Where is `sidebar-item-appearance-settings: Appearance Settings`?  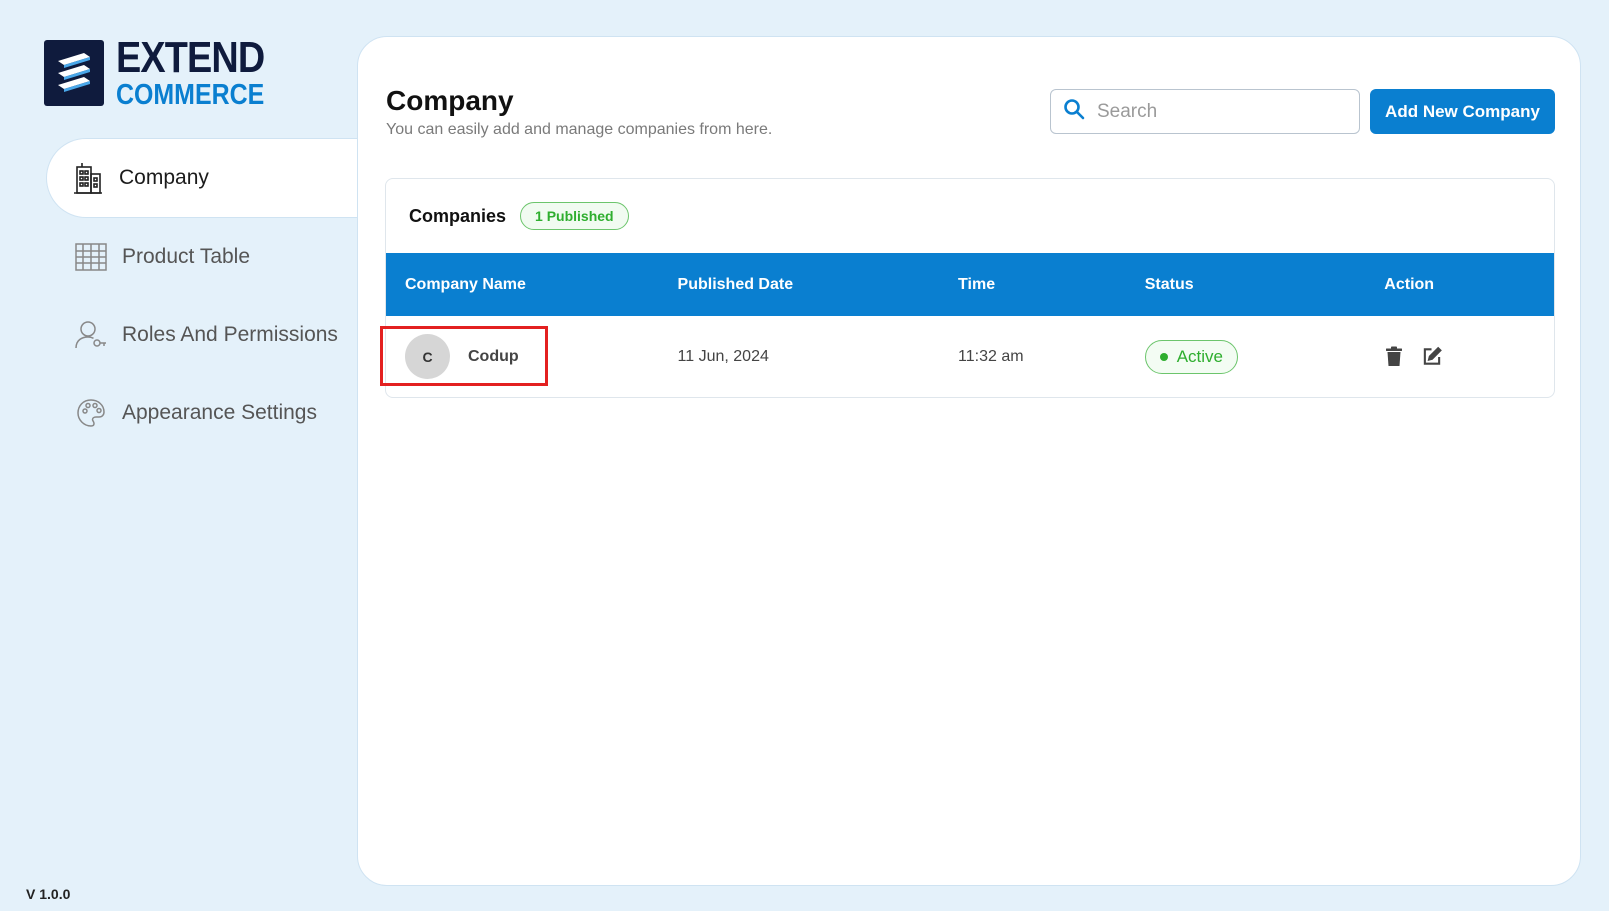 sidebar-item-appearance-settings: Appearance Settings is located at coordinates (202, 413).